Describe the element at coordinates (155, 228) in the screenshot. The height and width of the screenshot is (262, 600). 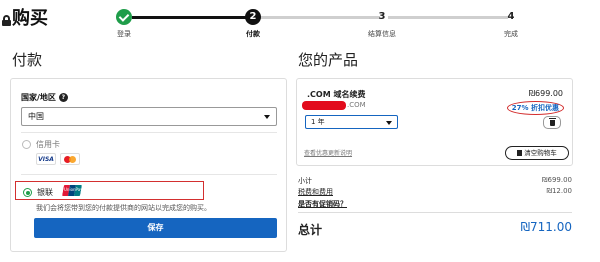
I see `save-button: 保存` at that location.